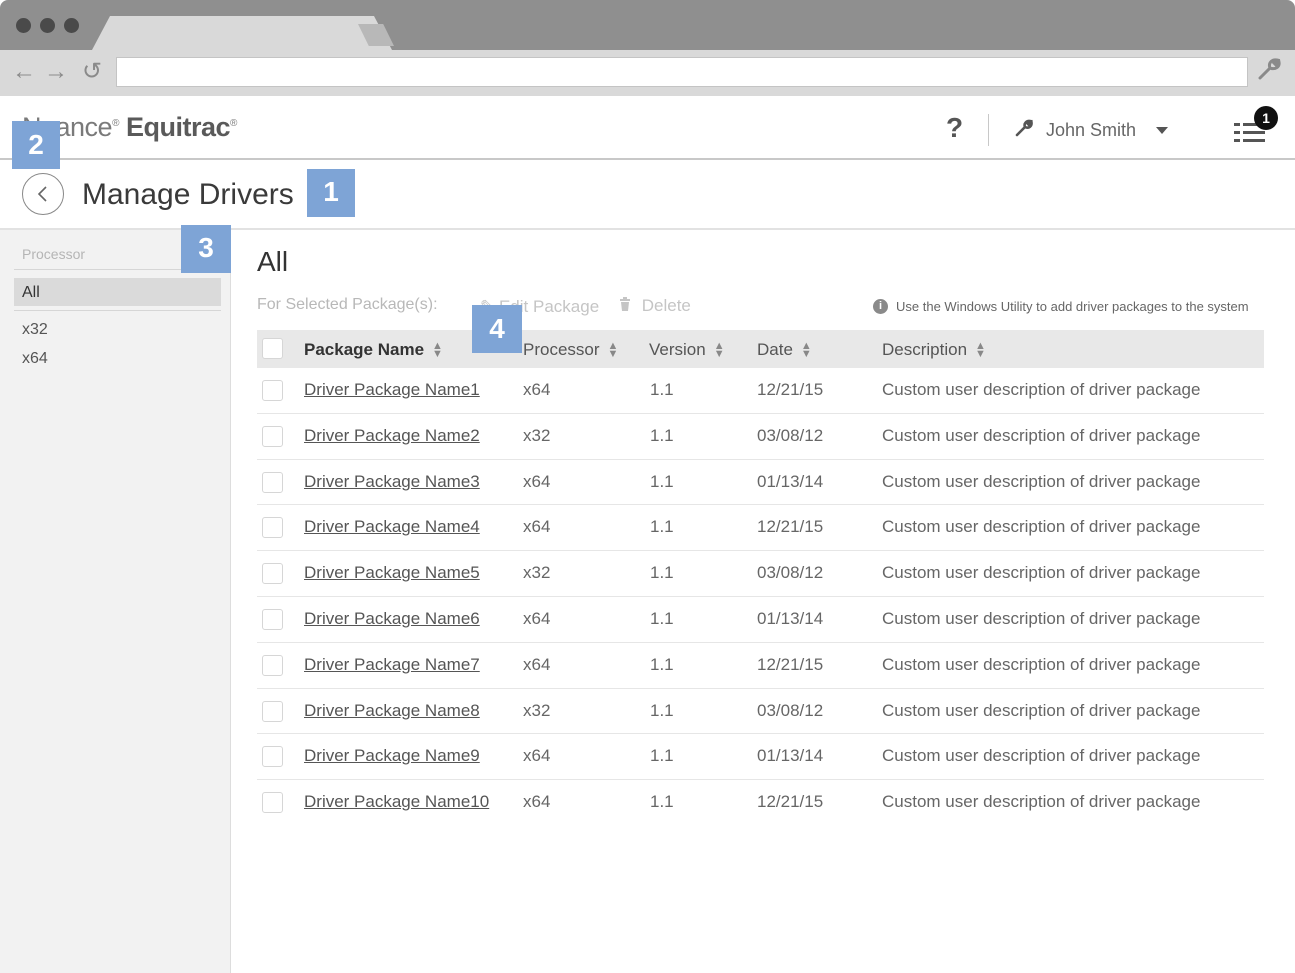 This screenshot has height=973, width=1295. I want to click on column-label-processor: Processor, so click(561, 349).